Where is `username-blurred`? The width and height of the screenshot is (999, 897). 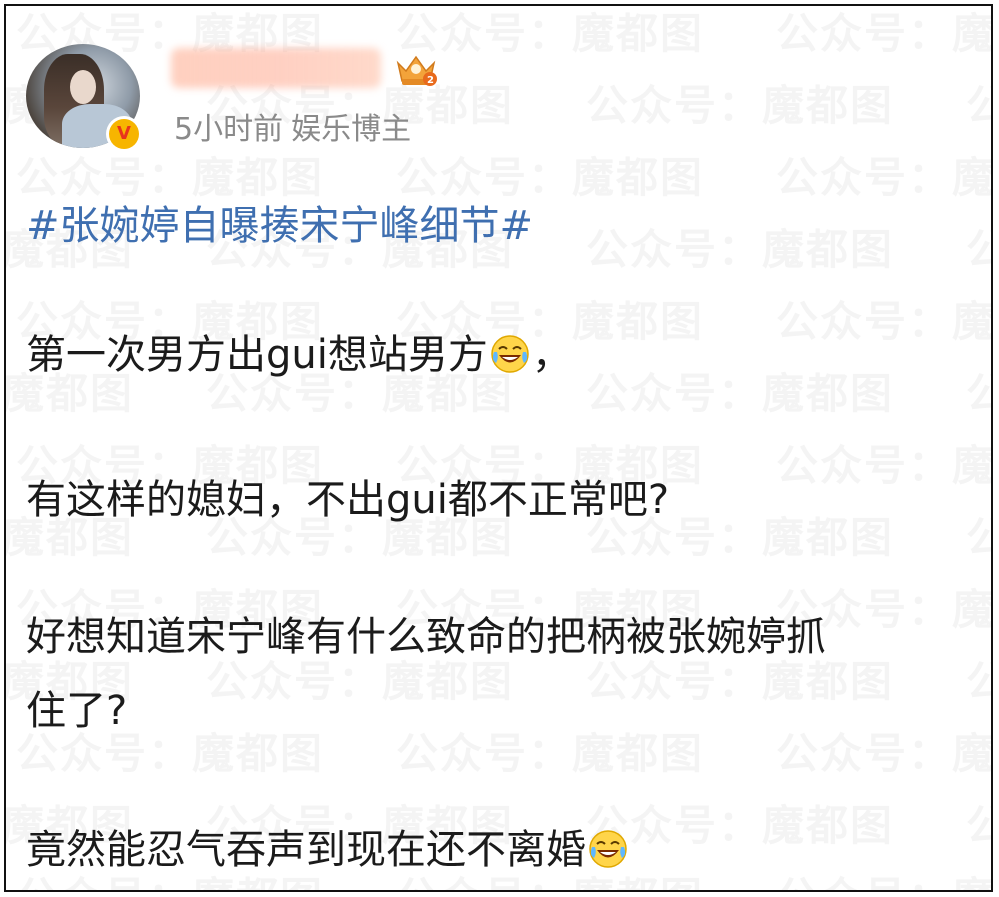 username-blurred is located at coordinates (276, 68).